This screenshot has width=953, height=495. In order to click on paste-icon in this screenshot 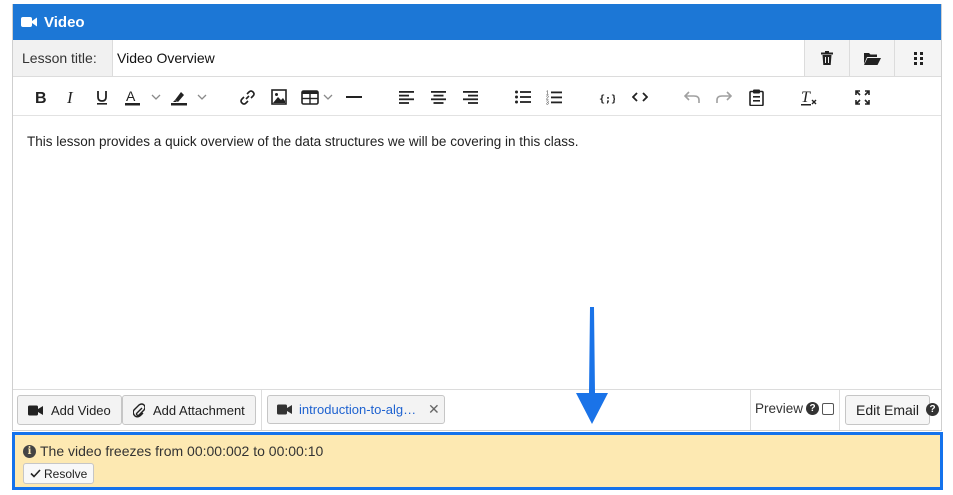, I will do `click(756, 97)`.